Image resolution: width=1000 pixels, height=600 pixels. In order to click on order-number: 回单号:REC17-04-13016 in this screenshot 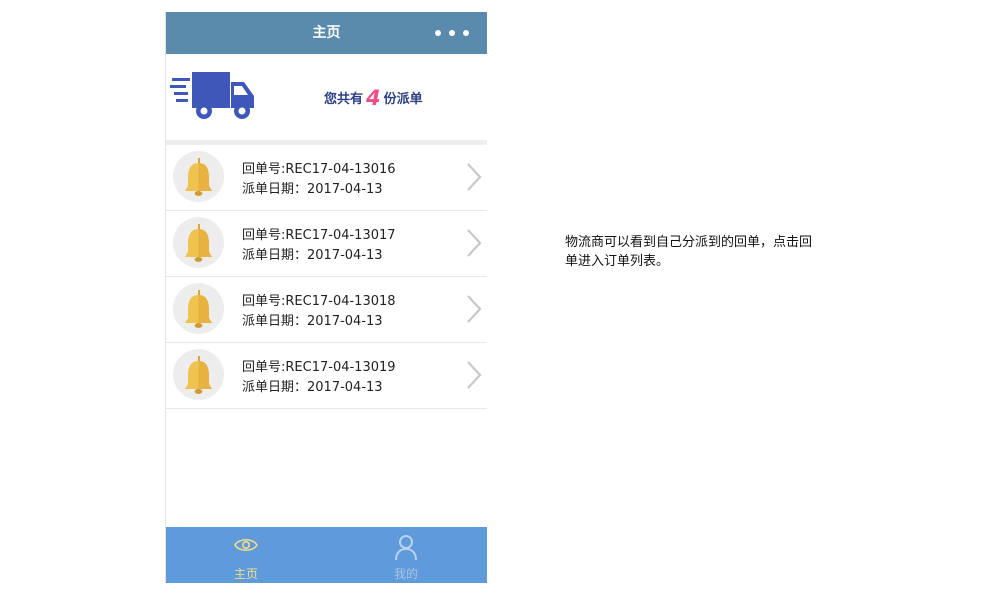, I will do `click(319, 169)`.